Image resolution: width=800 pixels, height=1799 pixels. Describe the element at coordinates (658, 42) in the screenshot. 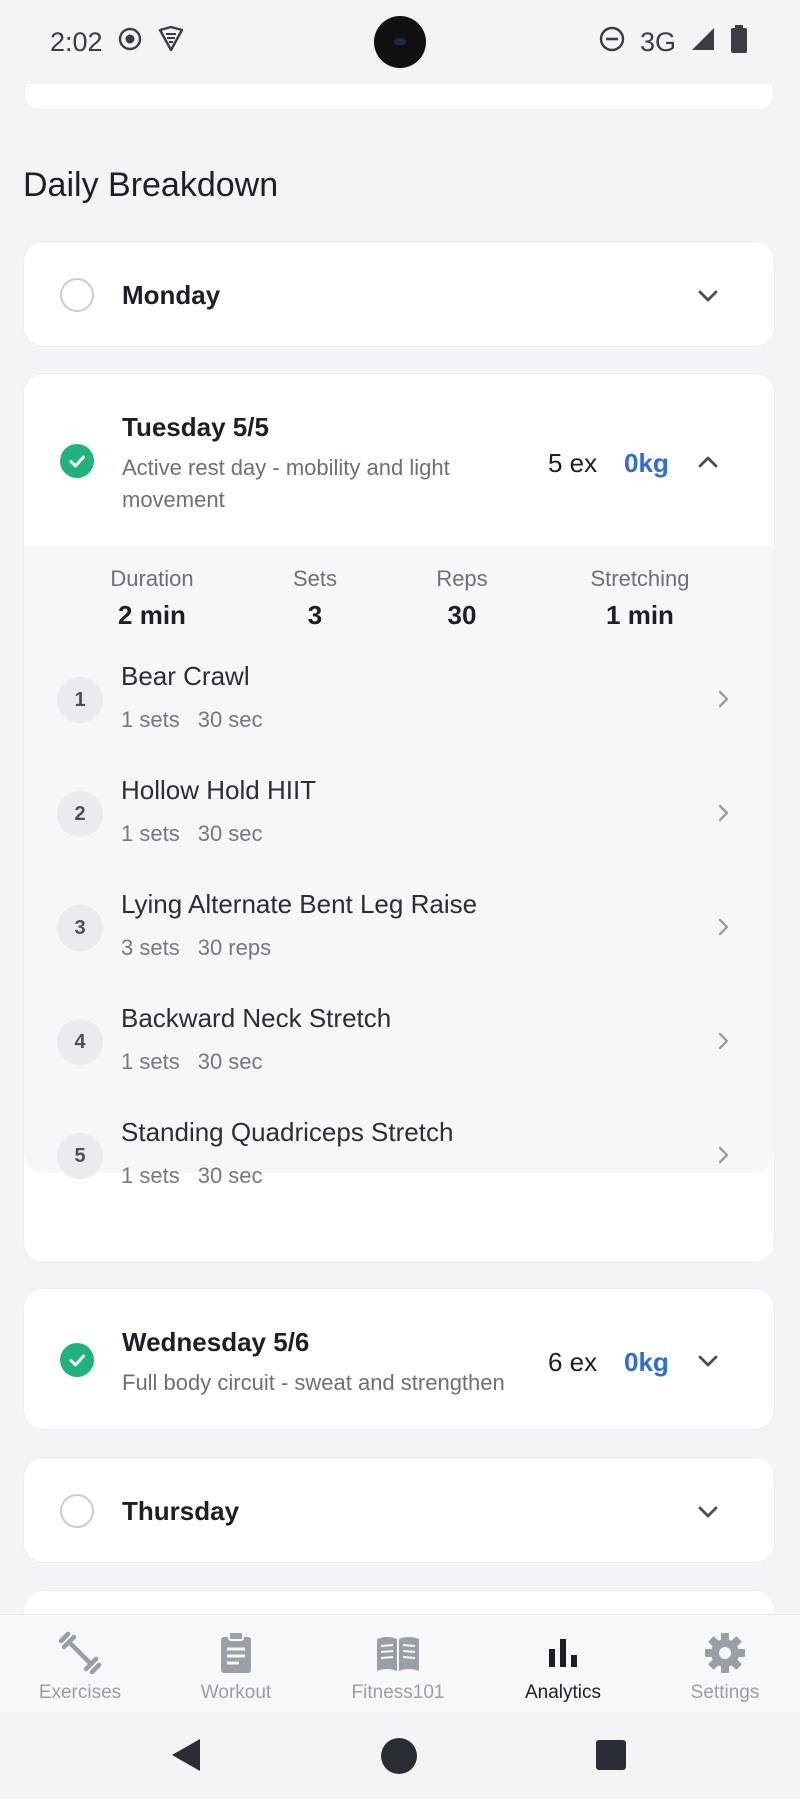

I see `network-type: 3G` at that location.